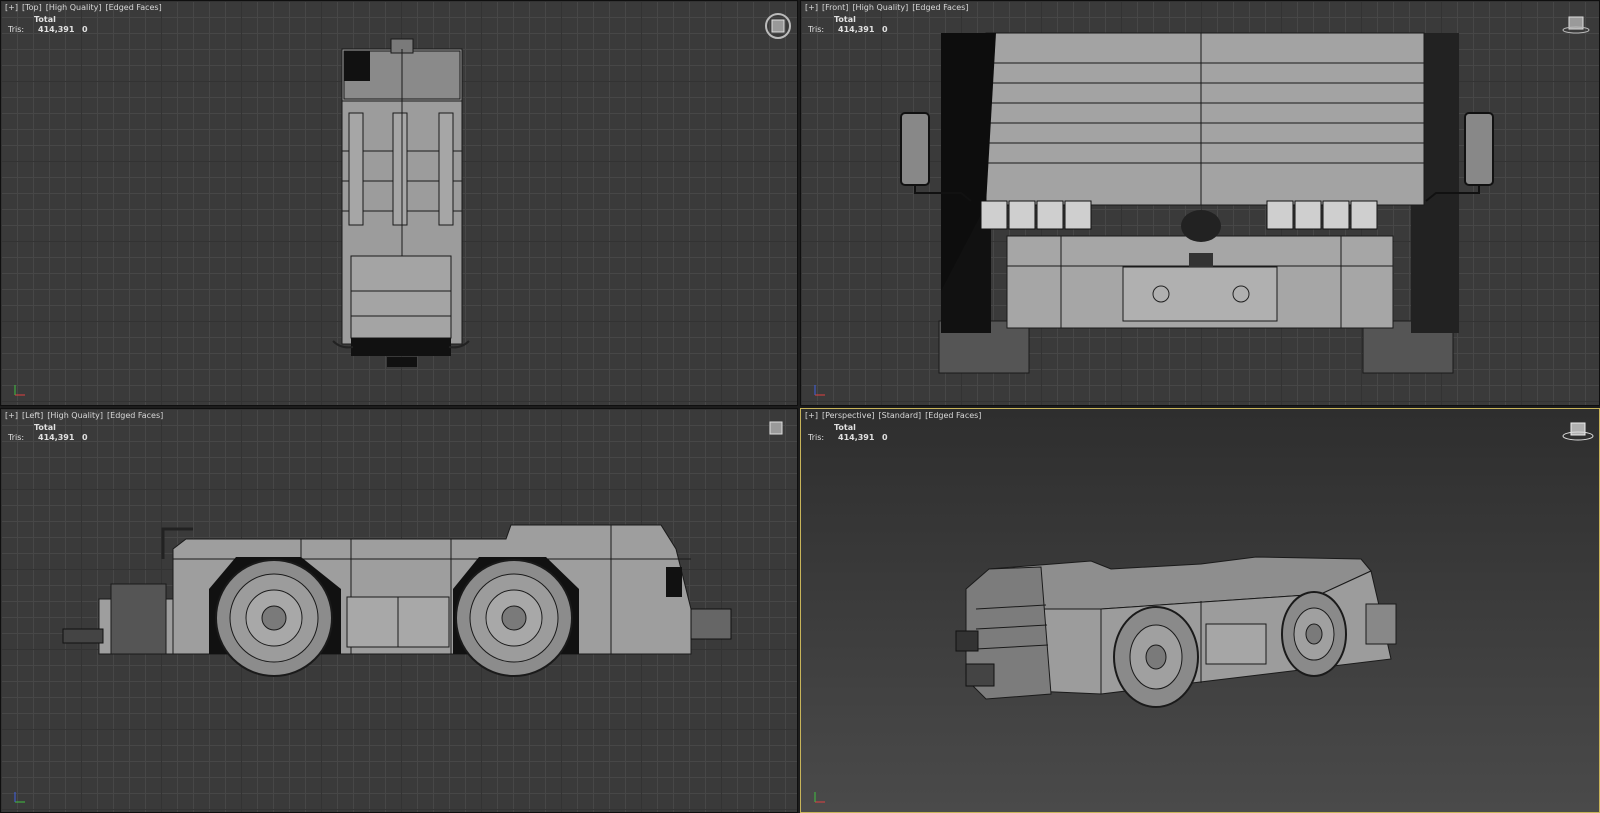 The height and width of the screenshot is (813, 1600). I want to click on viewport-label: [+] [Top] [High Quality] [Edged Faces], so click(85, 7).